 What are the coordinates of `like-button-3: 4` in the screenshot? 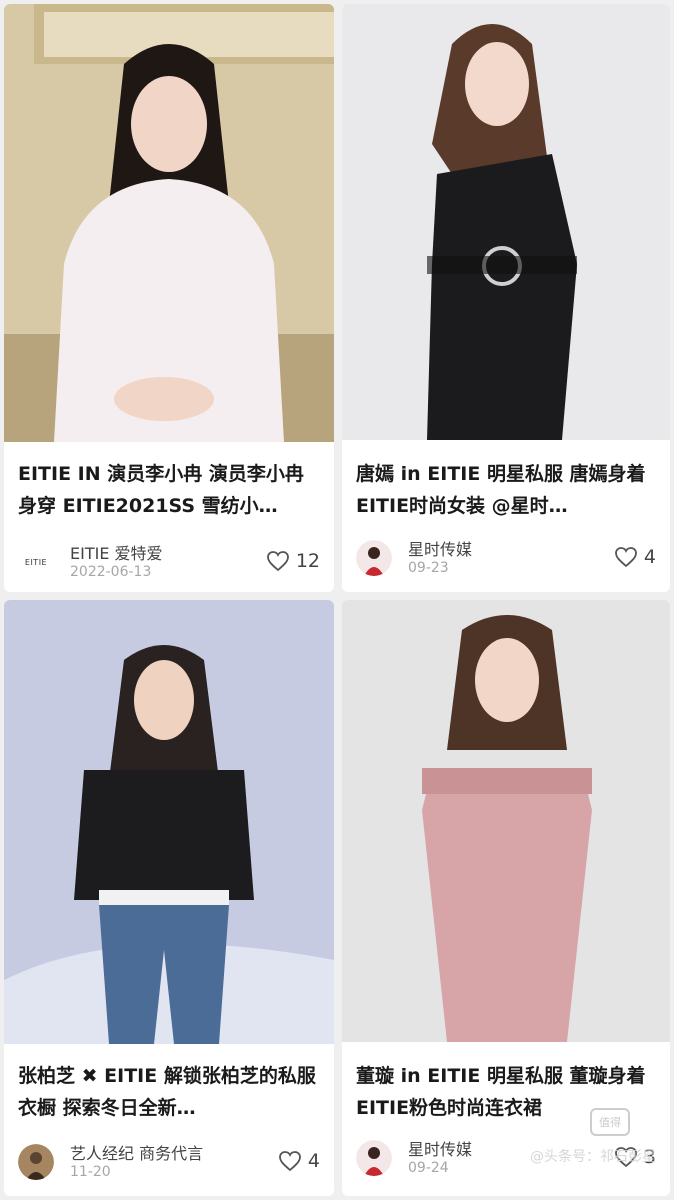 It's located at (299, 1161).